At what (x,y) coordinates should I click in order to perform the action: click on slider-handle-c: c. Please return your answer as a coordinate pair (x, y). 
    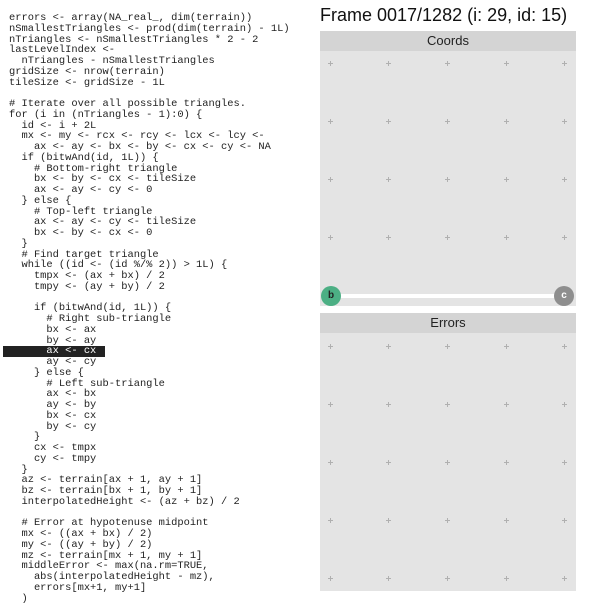
    Looking at the image, I should click on (564, 296).